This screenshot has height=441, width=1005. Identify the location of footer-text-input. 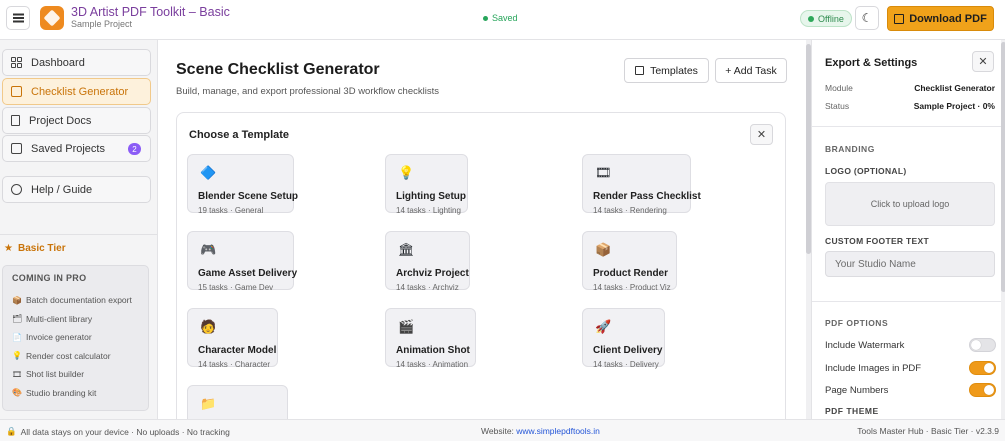
(910, 264).